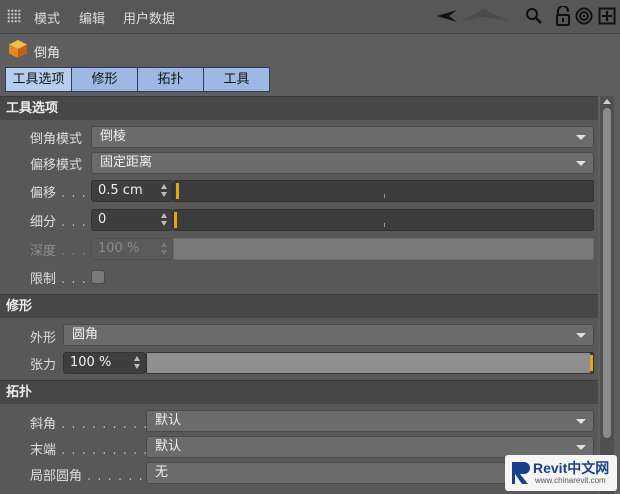  I want to click on partial-rounding-label: 局部圆角 . . . . . . ., so click(92, 476).